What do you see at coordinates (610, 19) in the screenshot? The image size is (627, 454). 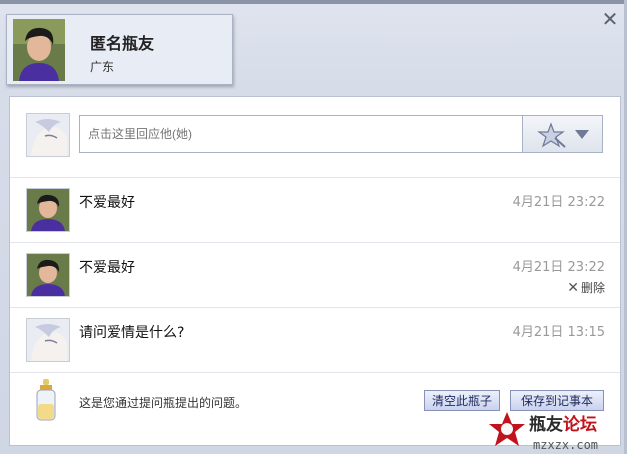 I see `close-icon: ✕` at bounding box center [610, 19].